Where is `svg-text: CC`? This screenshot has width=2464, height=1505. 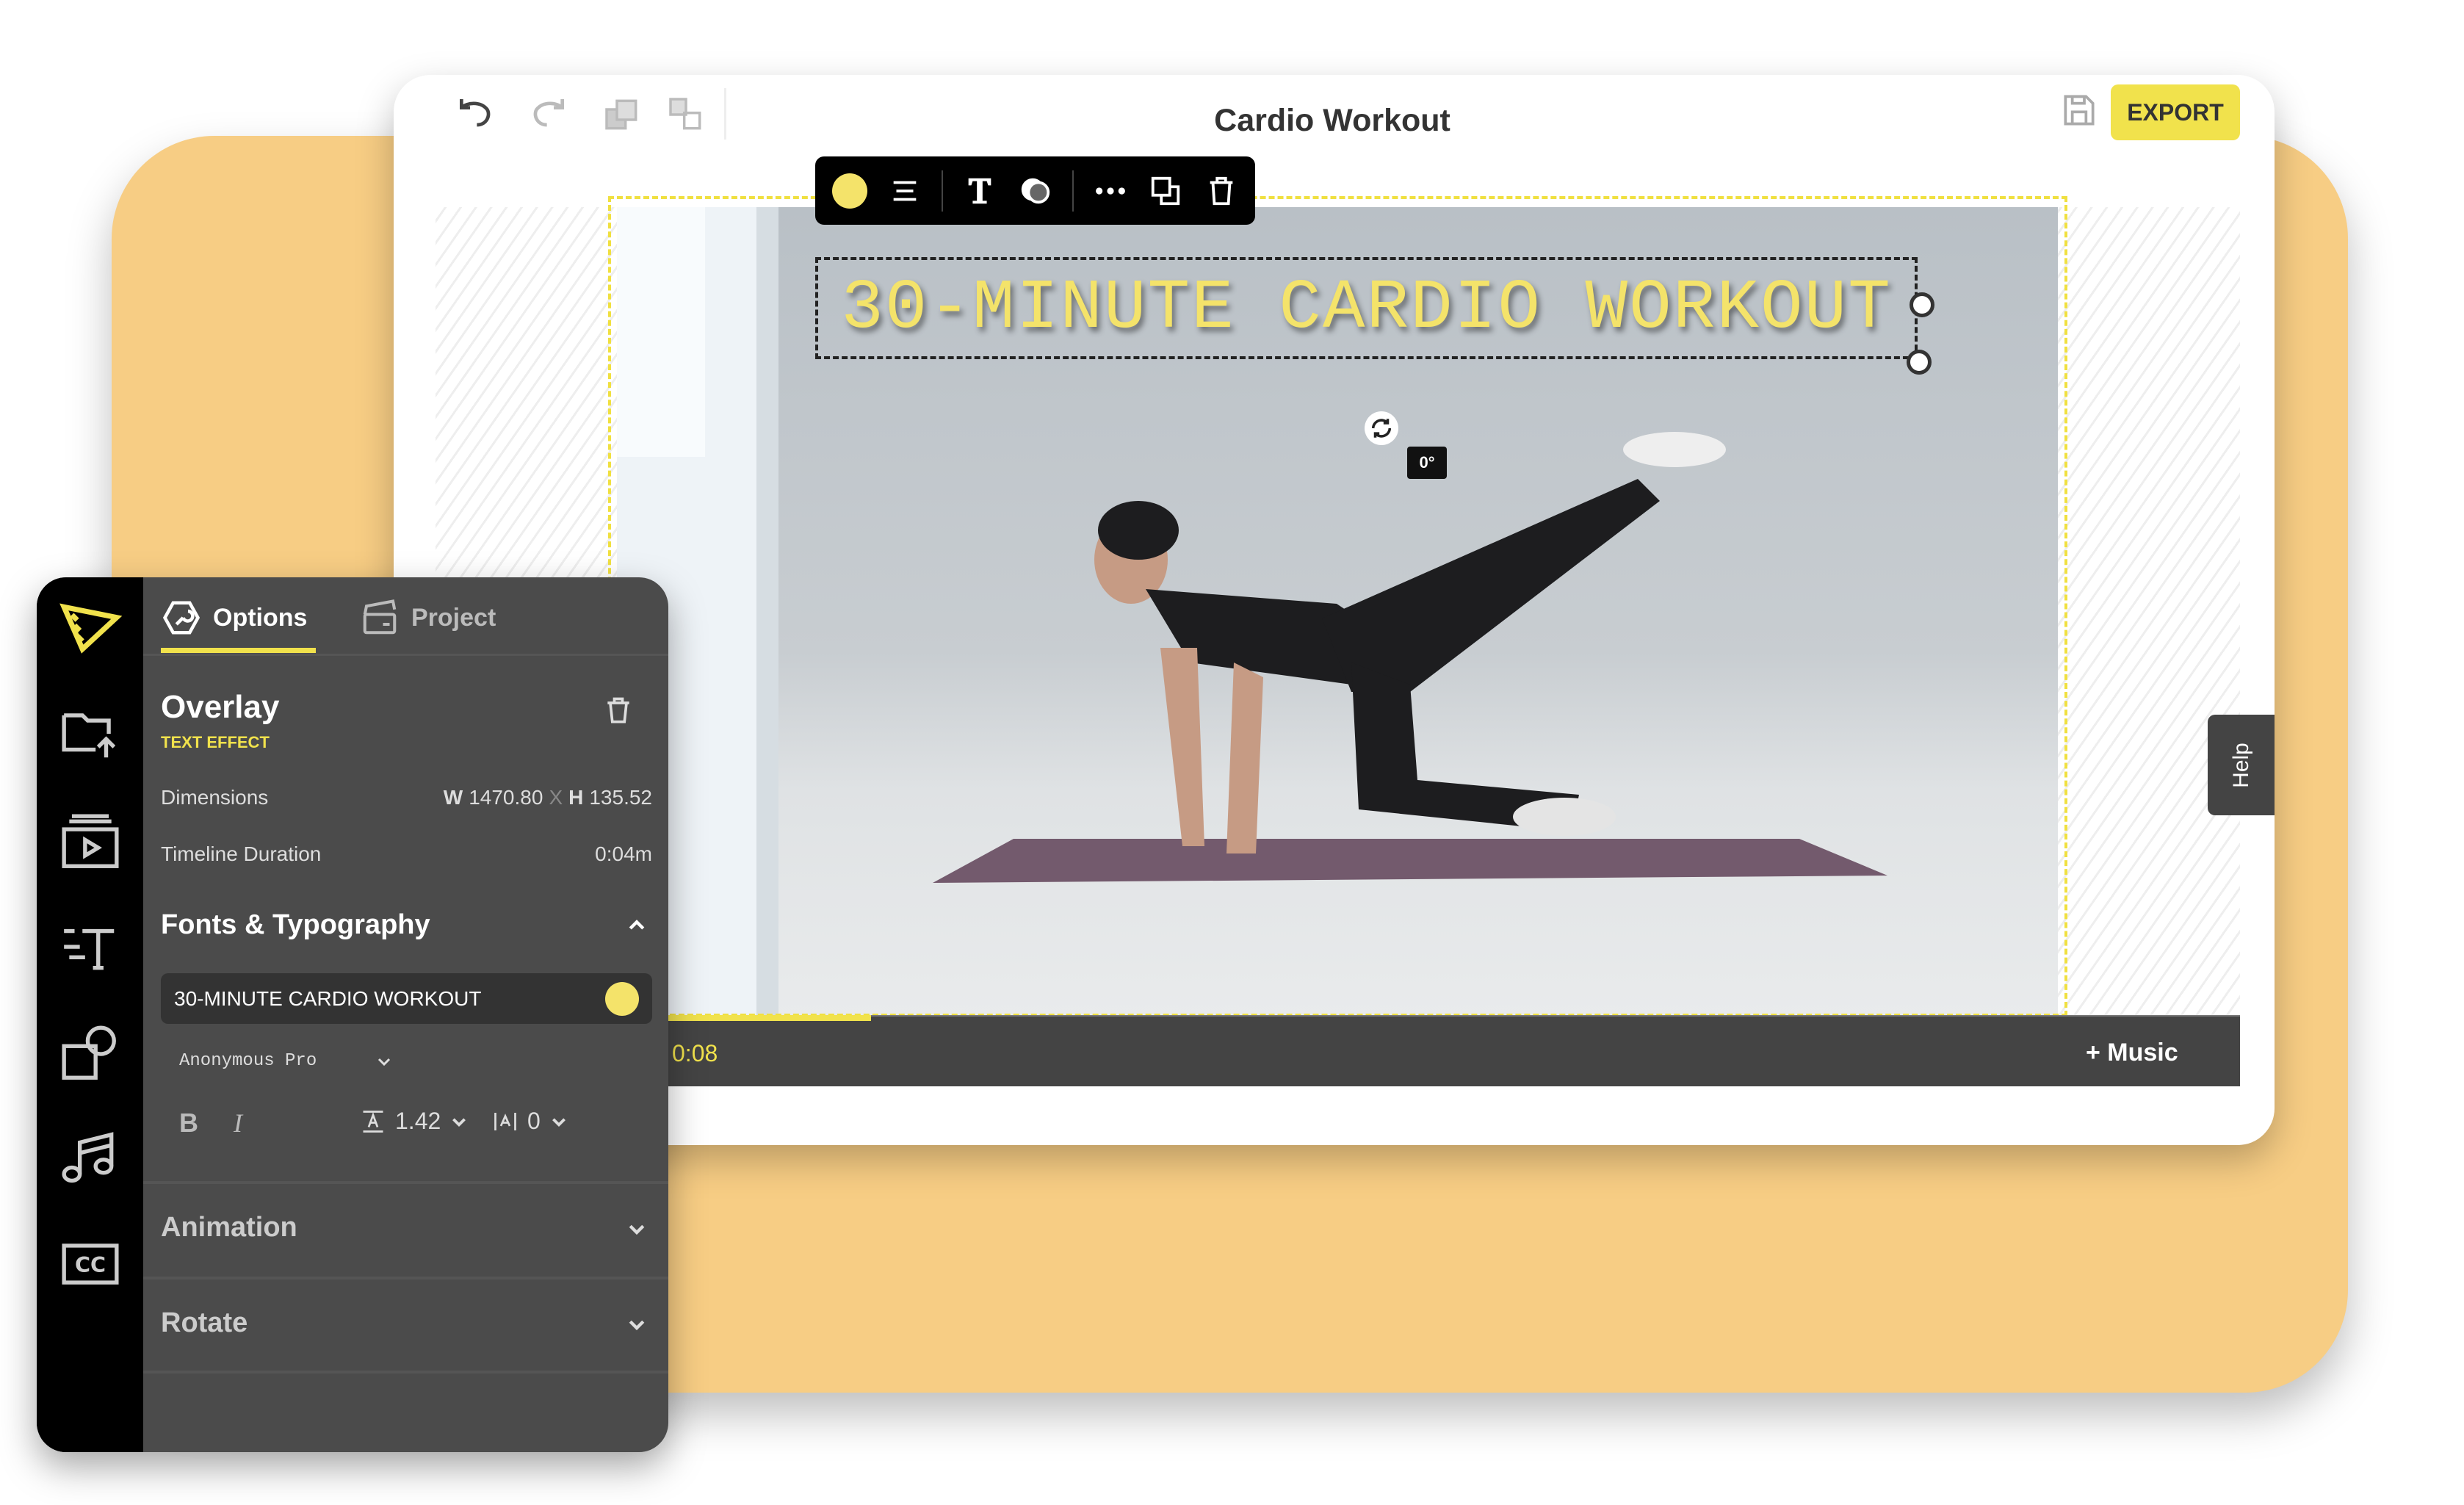 svg-text: CC is located at coordinates (90, 1264).